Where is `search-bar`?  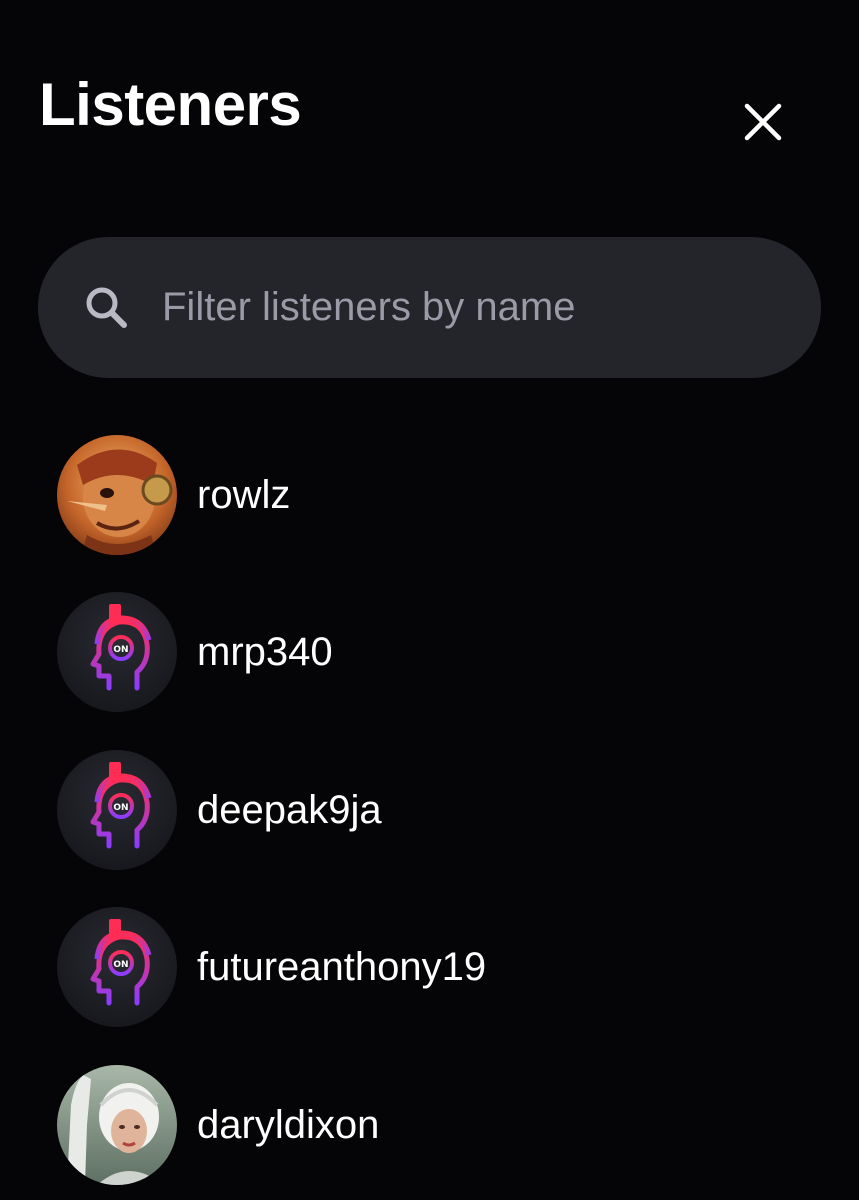 search-bar is located at coordinates (429, 307).